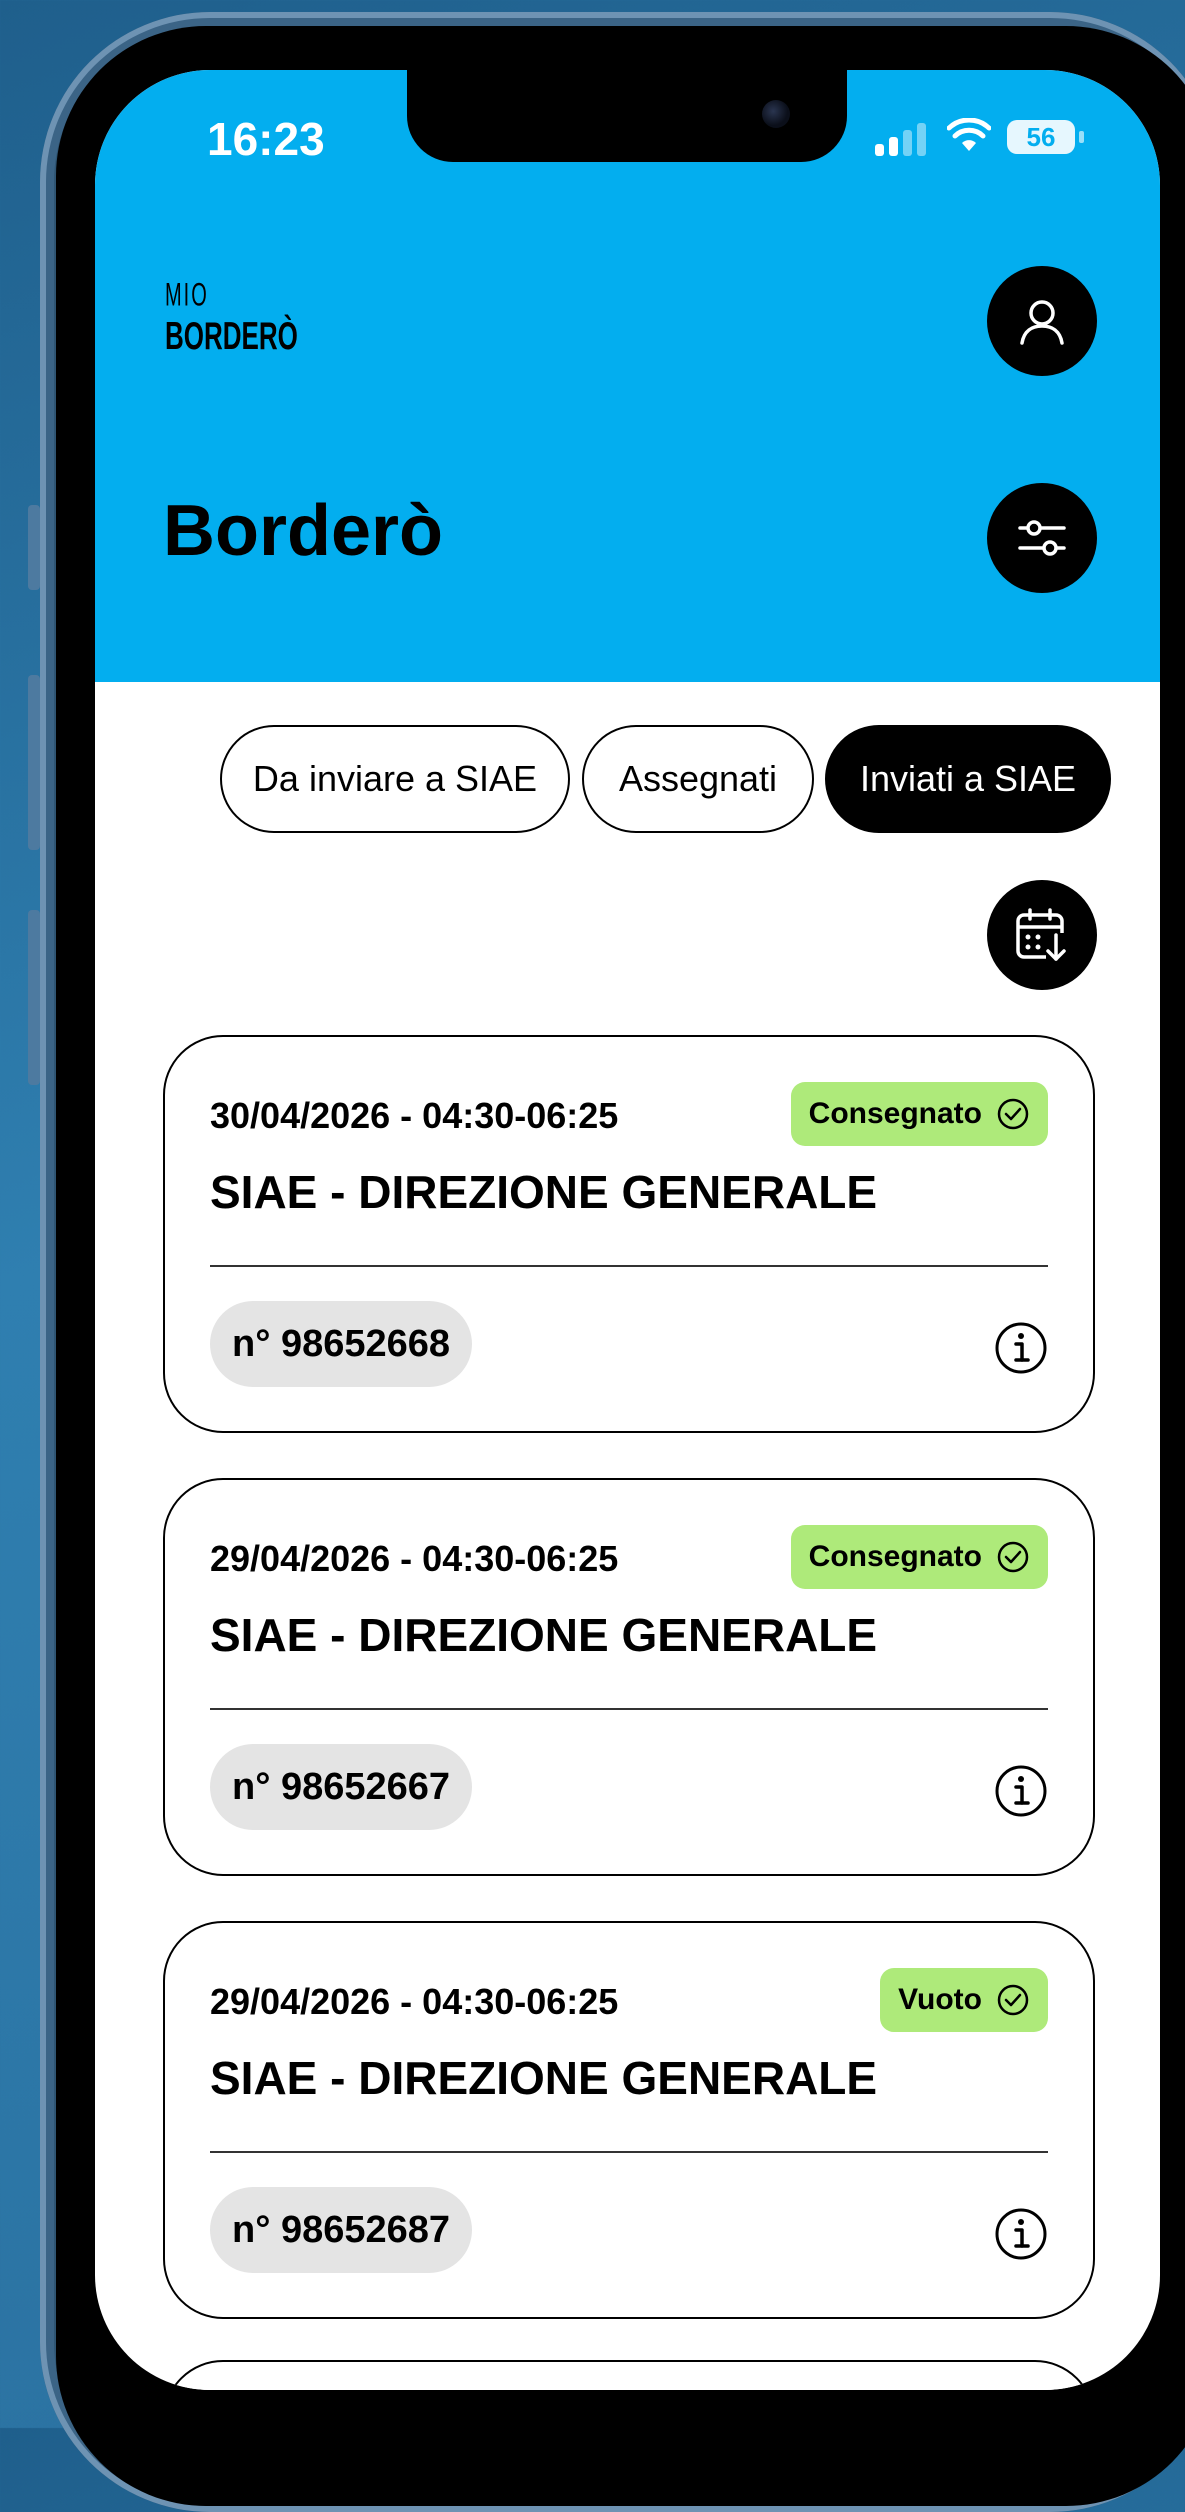 The image size is (1185, 2512). Describe the element at coordinates (303, 531) in the screenshot. I see `page-title: Borderò` at that location.